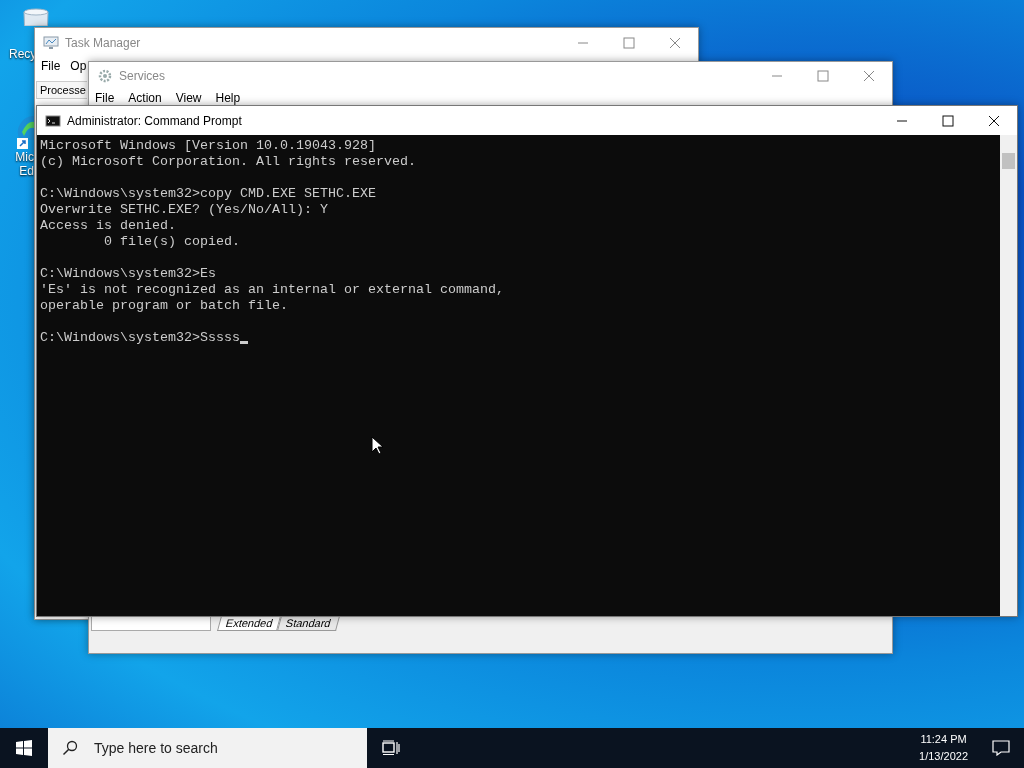 The height and width of the screenshot is (768, 1024). Describe the element at coordinates (229, 748) in the screenshot. I see `search-field: Type here to search` at that location.